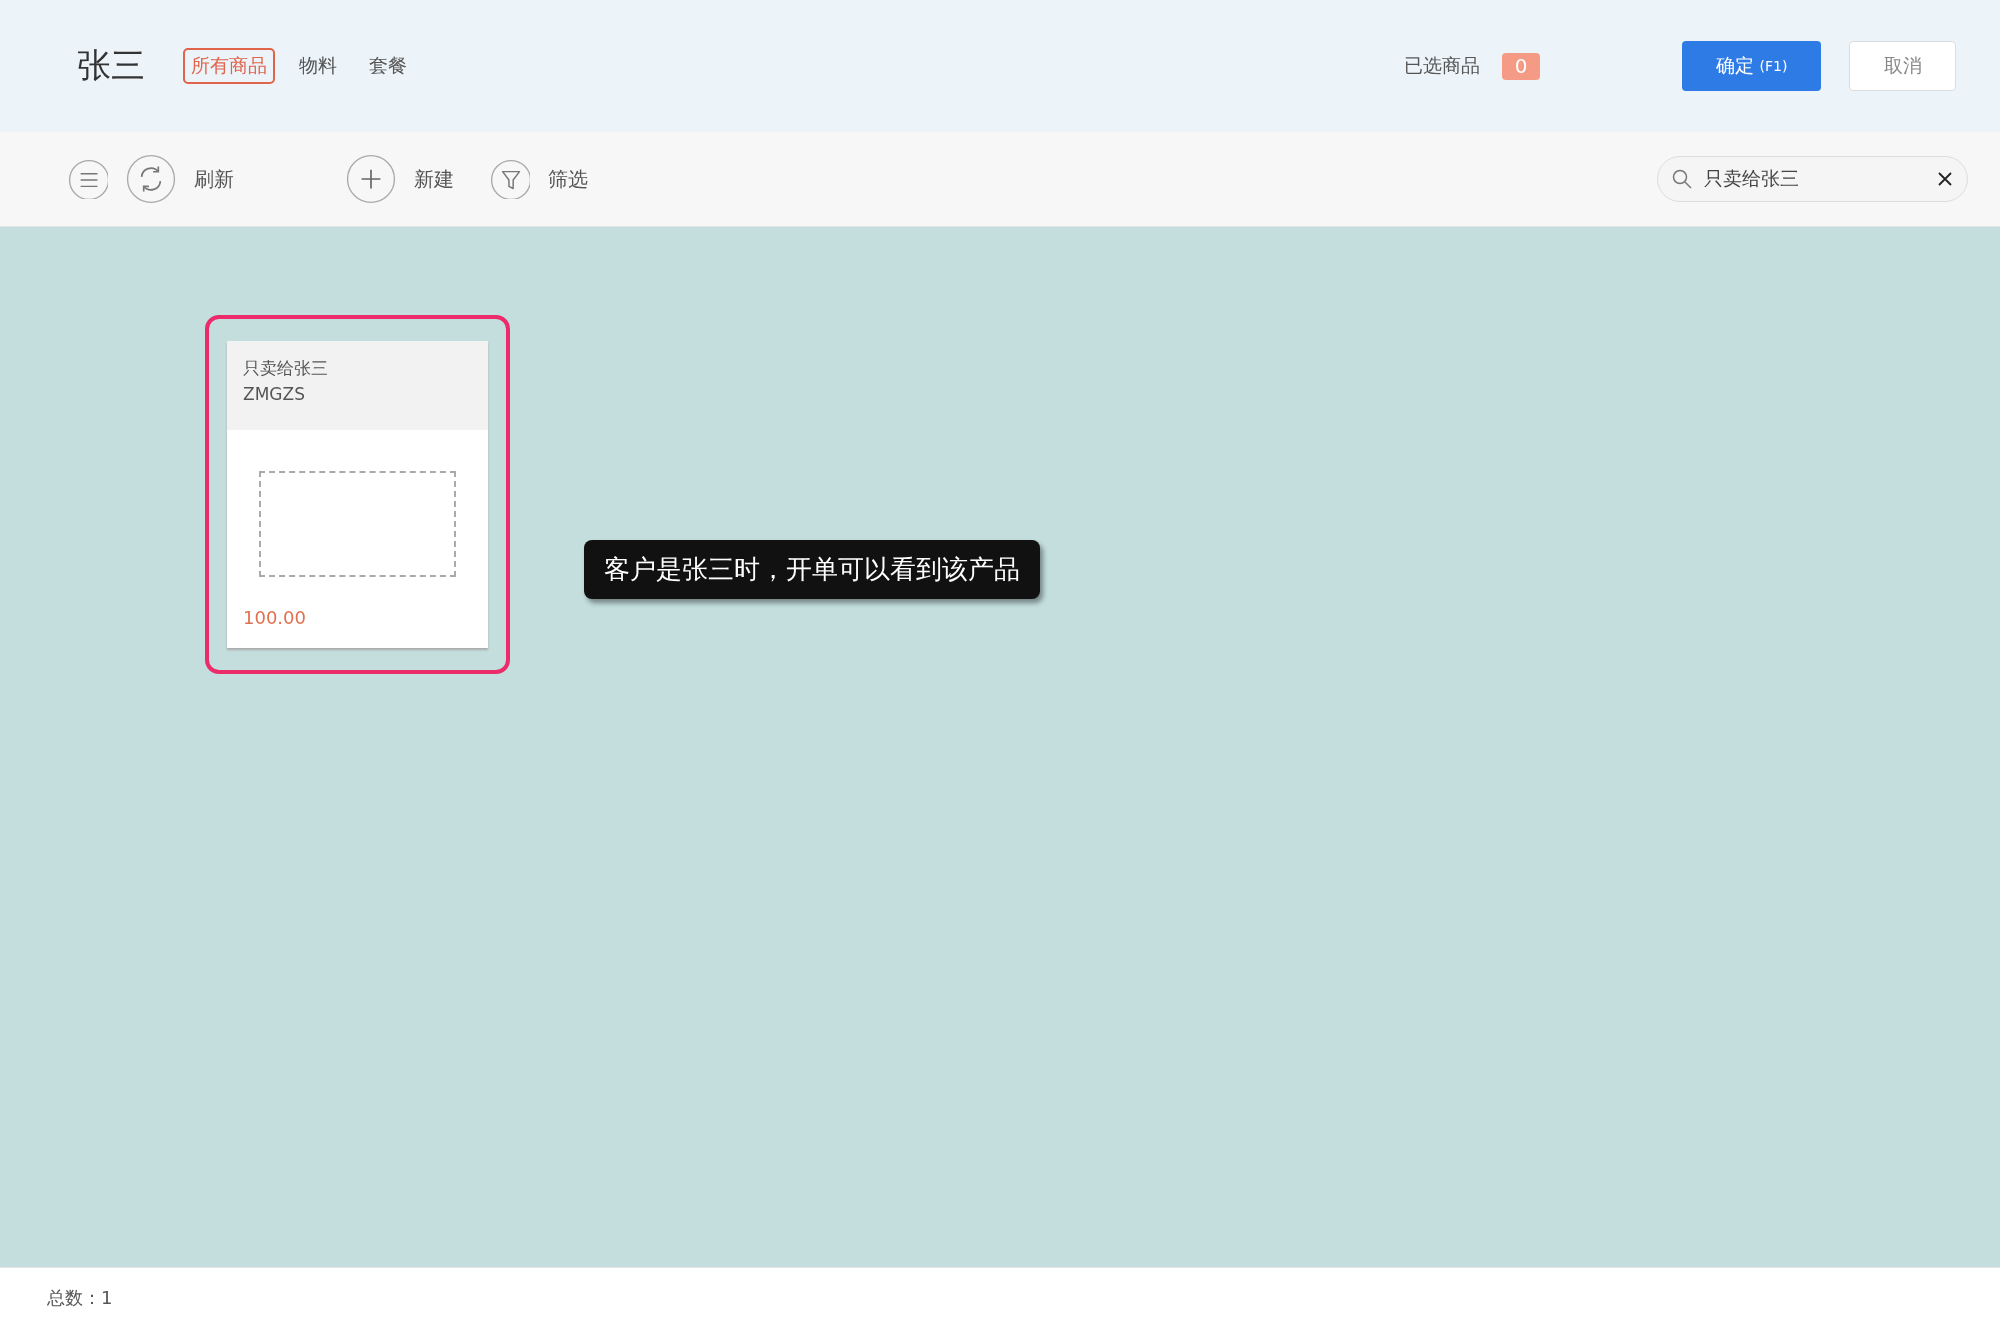 Image resolution: width=2000 pixels, height=1328 pixels. Describe the element at coordinates (371, 179) in the screenshot. I see `plus-icon` at that location.